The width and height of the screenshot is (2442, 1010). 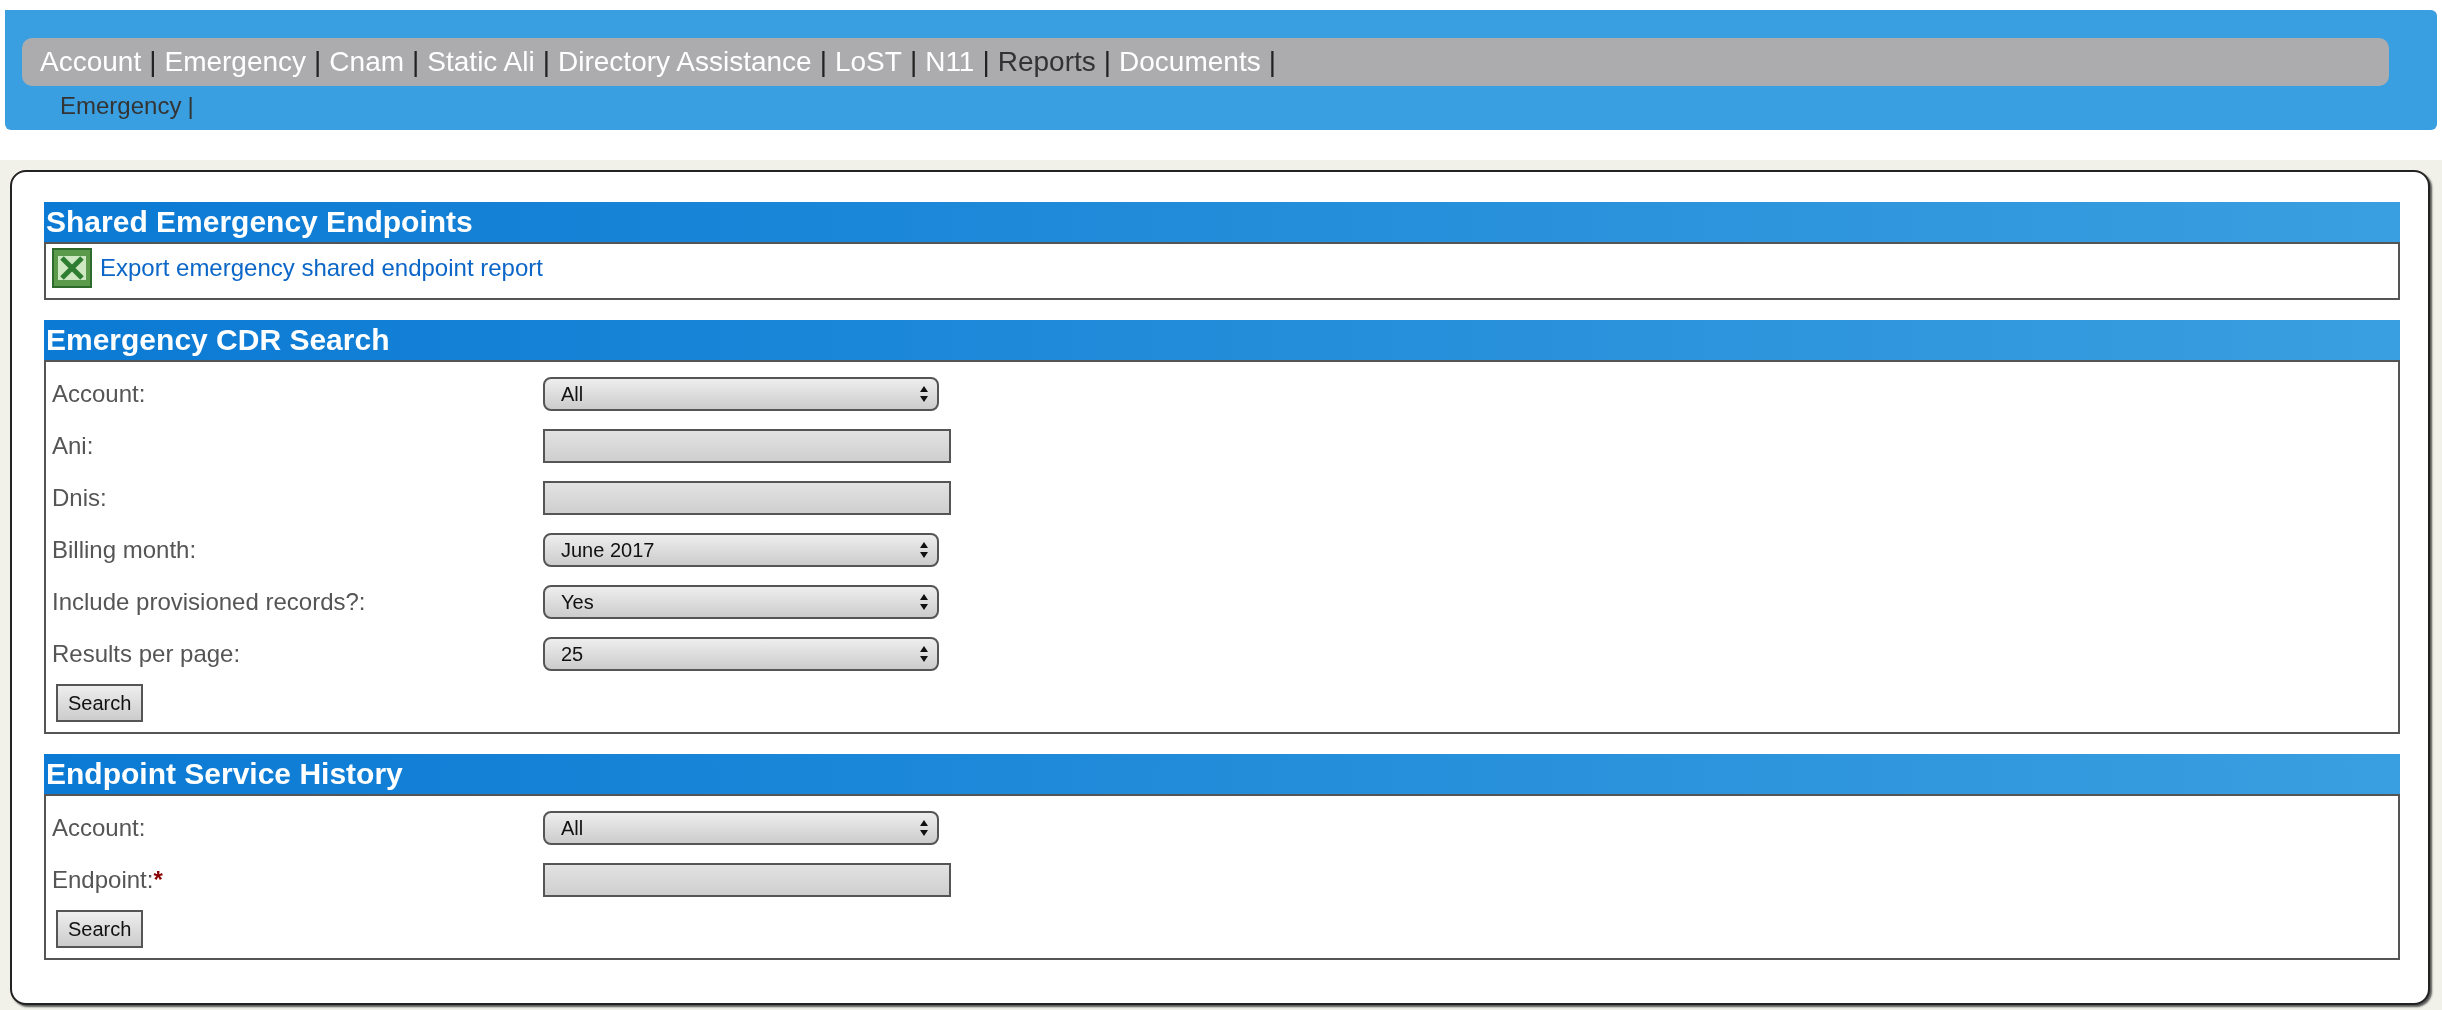 What do you see at coordinates (741, 602) in the screenshot?
I see `dropdown-select: Yes` at bounding box center [741, 602].